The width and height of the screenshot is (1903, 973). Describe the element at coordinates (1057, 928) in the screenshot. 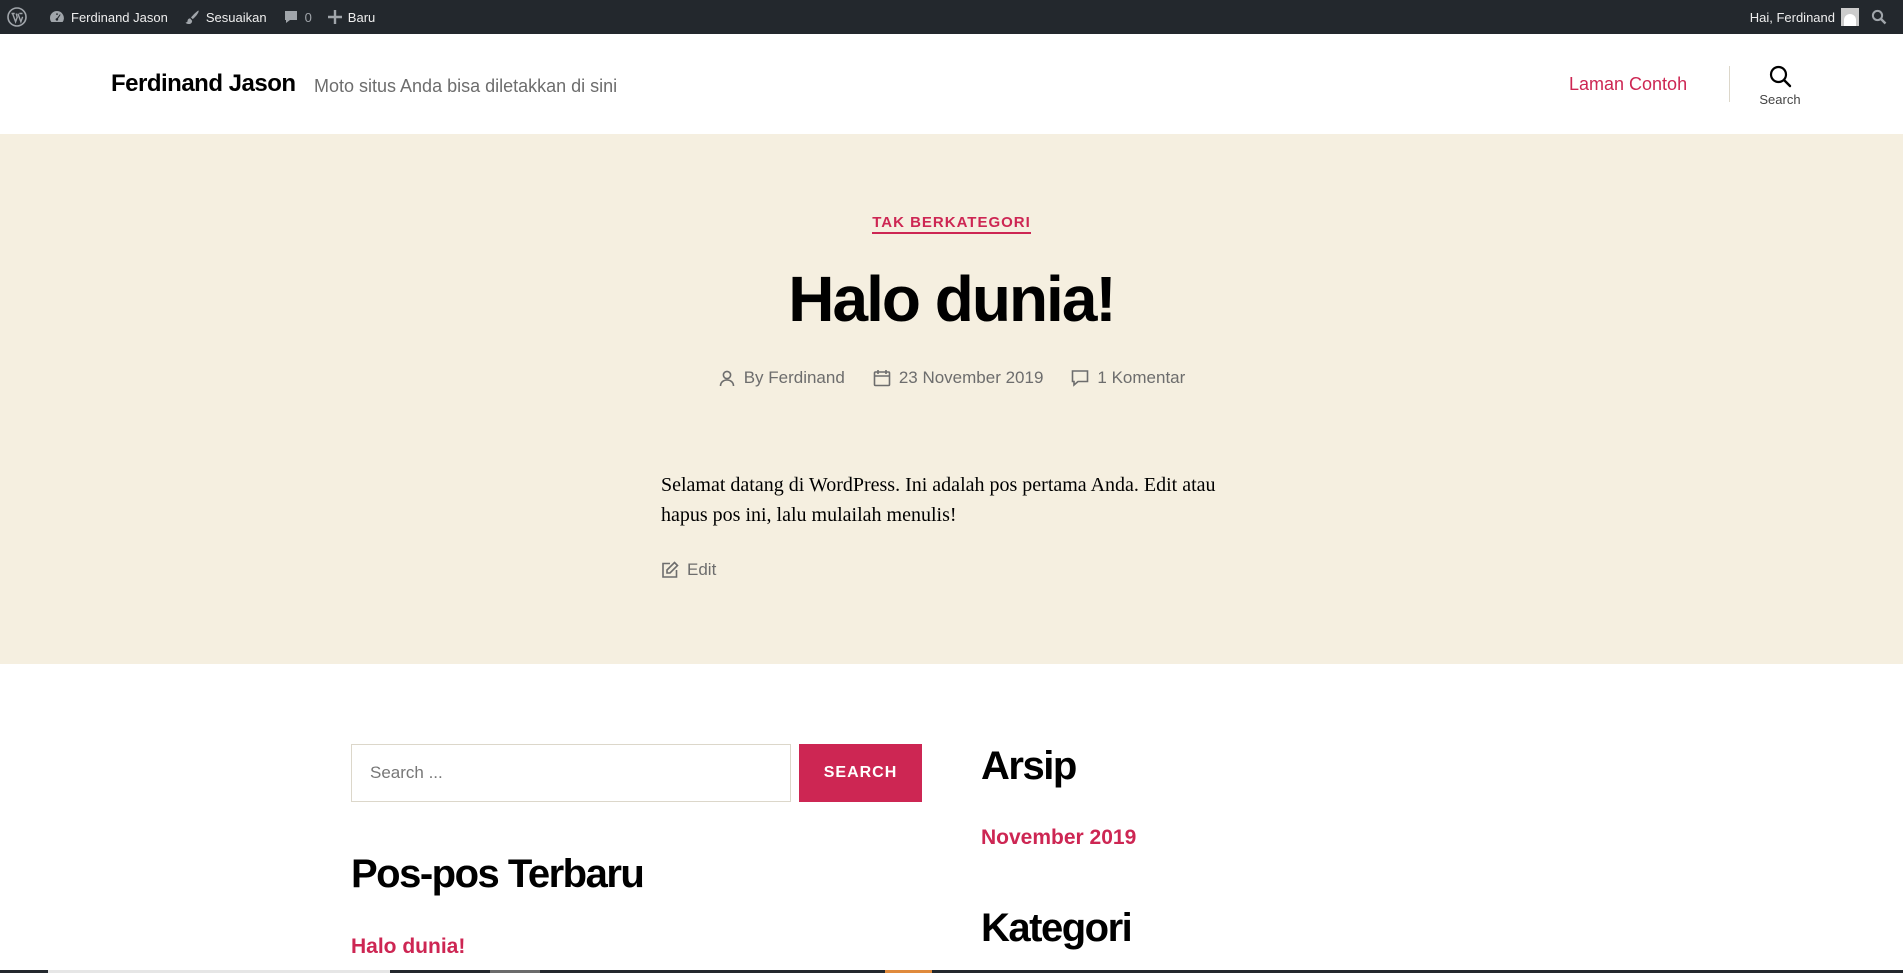

I see `categories-title: Kategori` at that location.